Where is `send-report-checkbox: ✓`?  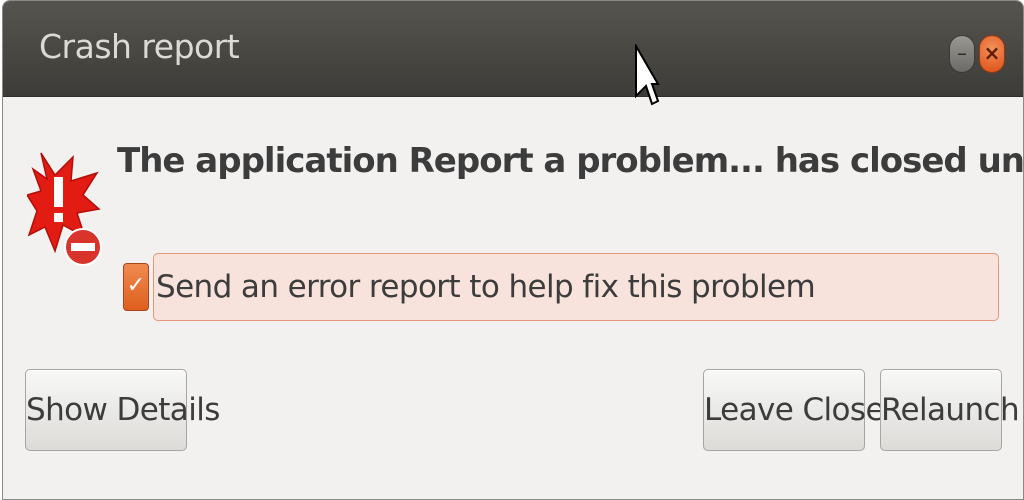 send-report-checkbox: ✓ is located at coordinates (136, 287).